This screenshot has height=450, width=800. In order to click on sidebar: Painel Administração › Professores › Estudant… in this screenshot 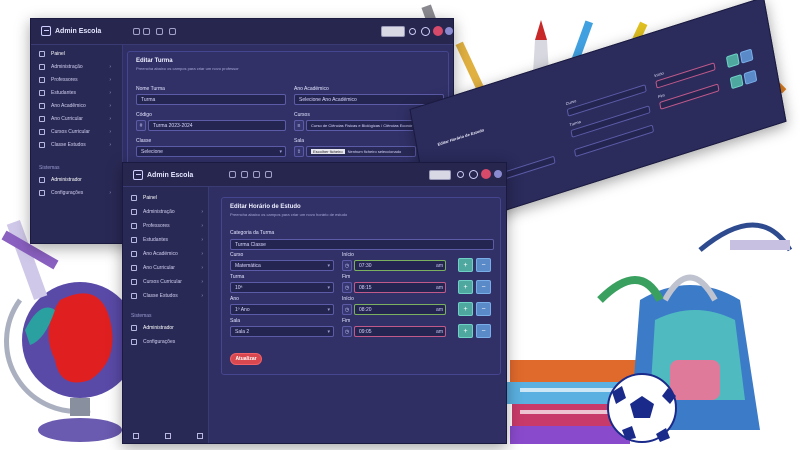, I will do `click(77, 144)`.